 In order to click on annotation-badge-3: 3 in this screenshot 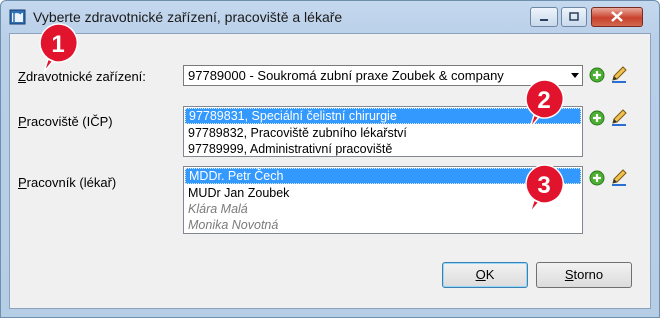, I will do `click(544, 189)`.